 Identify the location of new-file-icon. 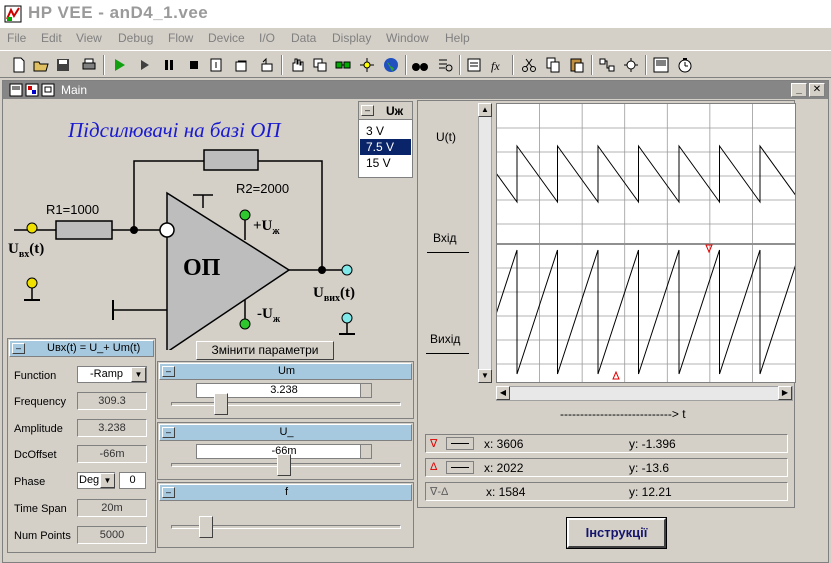
(19, 65).